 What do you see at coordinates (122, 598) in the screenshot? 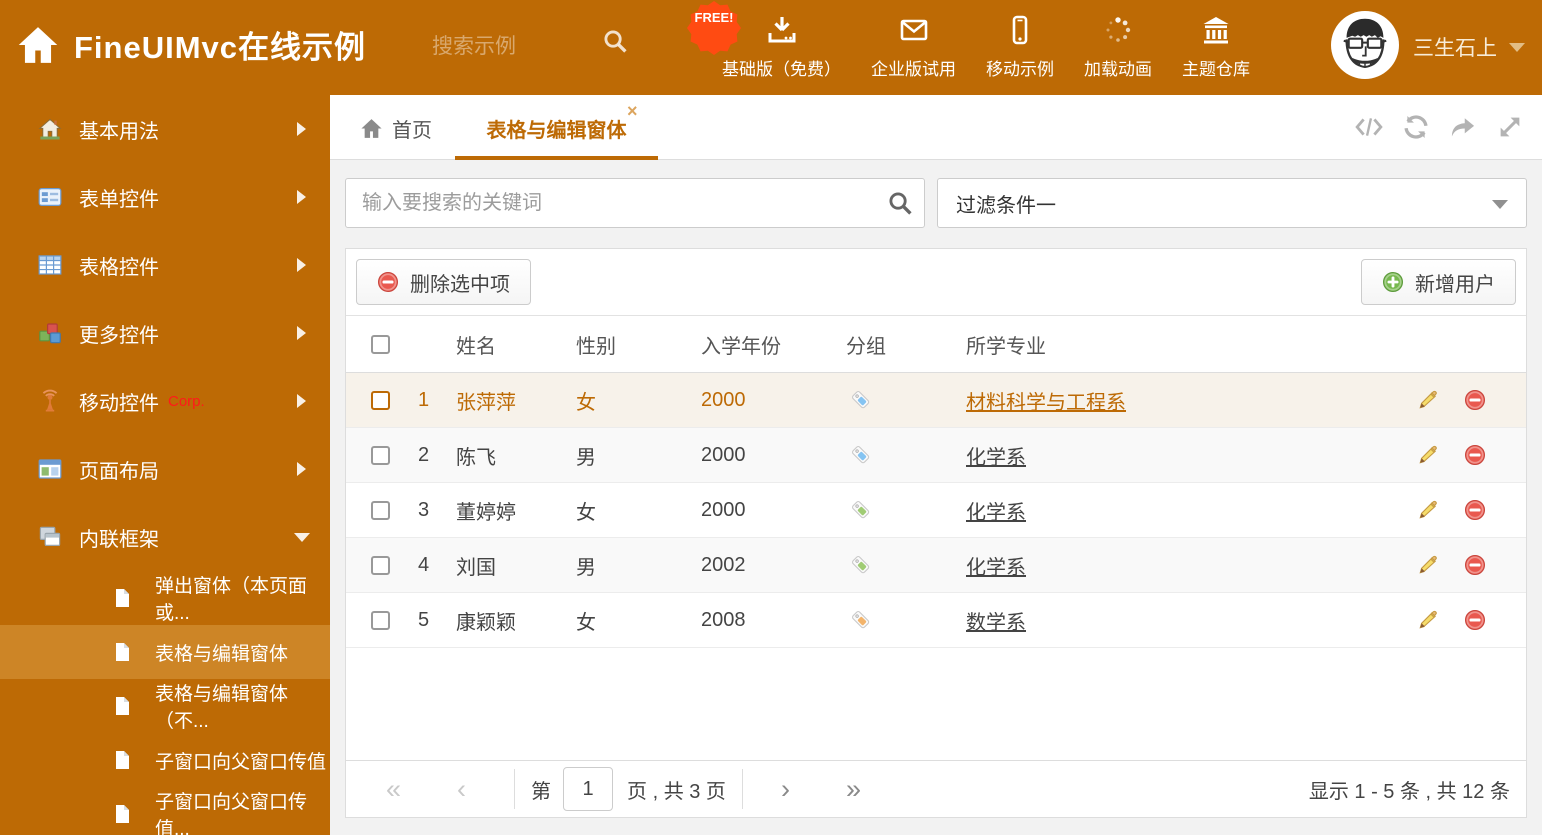
I see `page-icon` at bounding box center [122, 598].